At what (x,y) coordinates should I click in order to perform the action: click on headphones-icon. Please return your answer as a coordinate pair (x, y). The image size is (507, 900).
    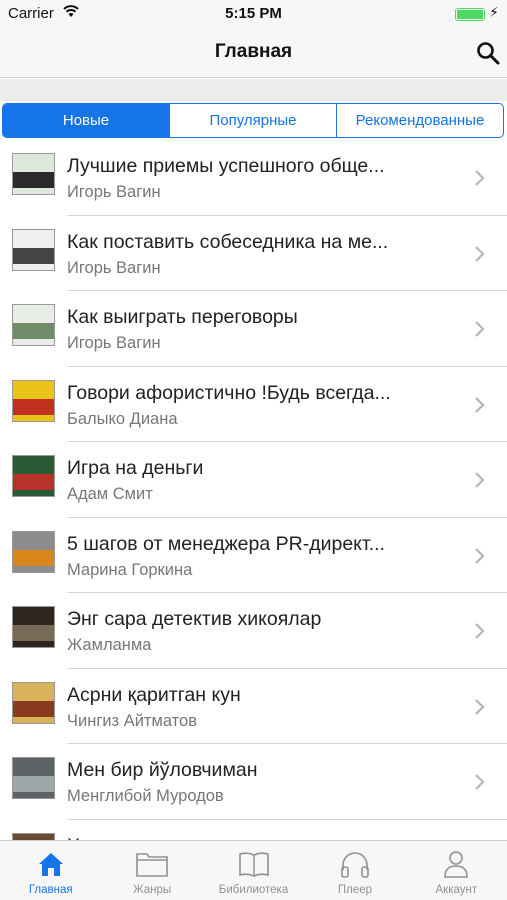
    Looking at the image, I should click on (355, 865).